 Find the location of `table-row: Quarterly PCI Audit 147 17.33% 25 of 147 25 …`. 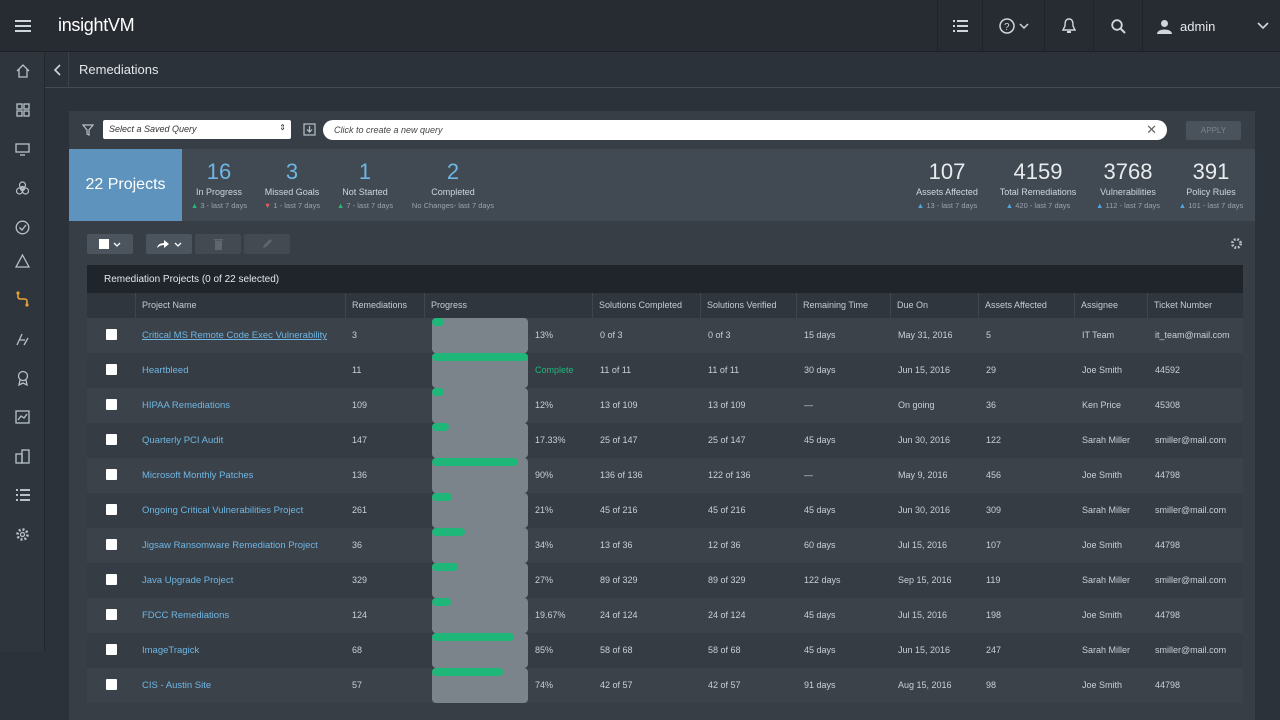

table-row: Quarterly PCI Audit 147 17.33% 25 of 147 25 … is located at coordinates (665, 440).